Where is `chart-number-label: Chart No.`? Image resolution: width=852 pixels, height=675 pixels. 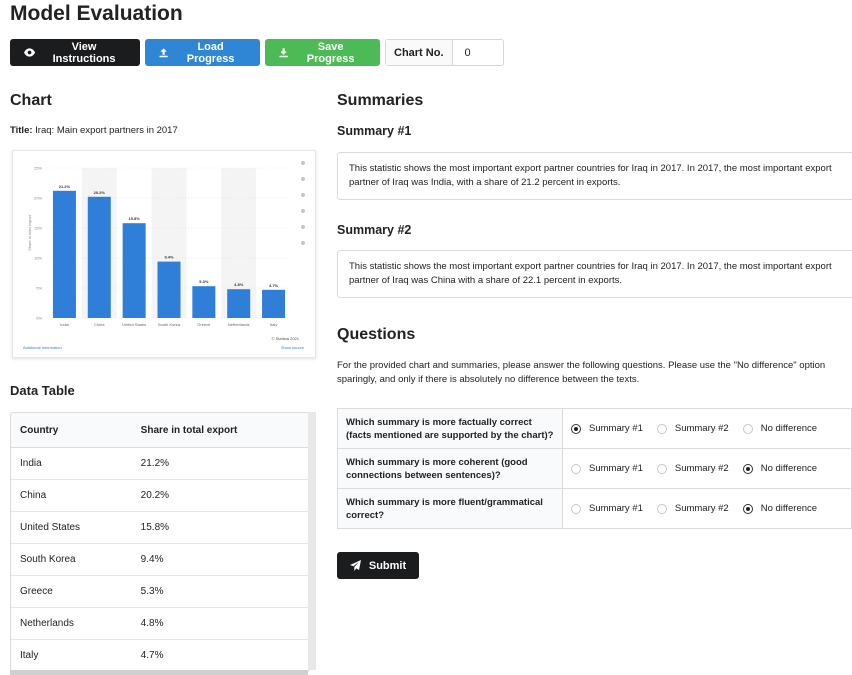
chart-number-label: Chart No. is located at coordinates (419, 52).